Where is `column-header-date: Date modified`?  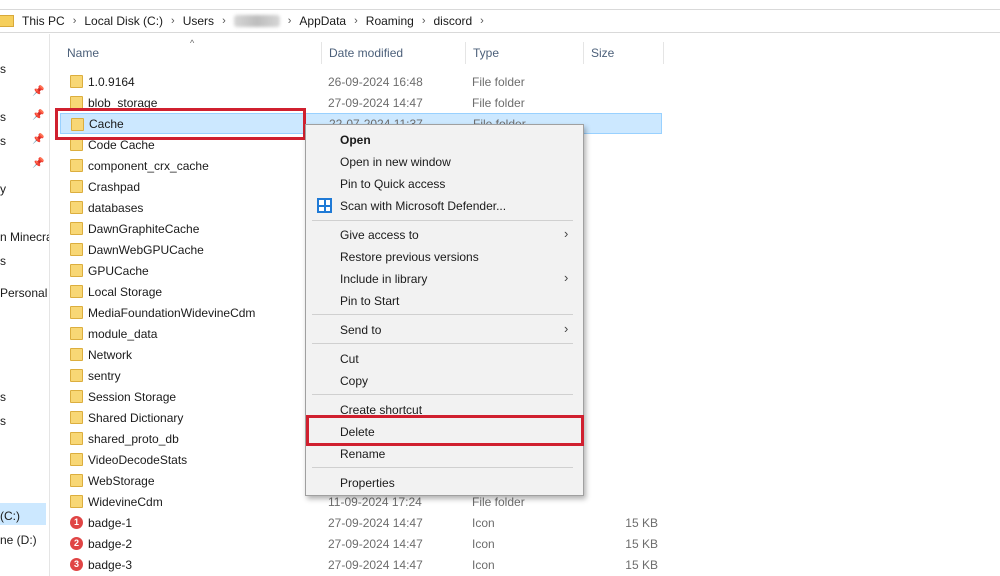
column-header-date: Date modified is located at coordinates (394, 53).